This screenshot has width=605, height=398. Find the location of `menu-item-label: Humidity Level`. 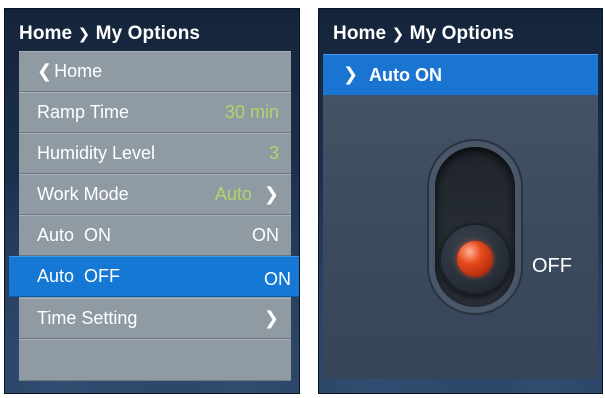

menu-item-label: Humidity Level is located at coordinates (96, 153).